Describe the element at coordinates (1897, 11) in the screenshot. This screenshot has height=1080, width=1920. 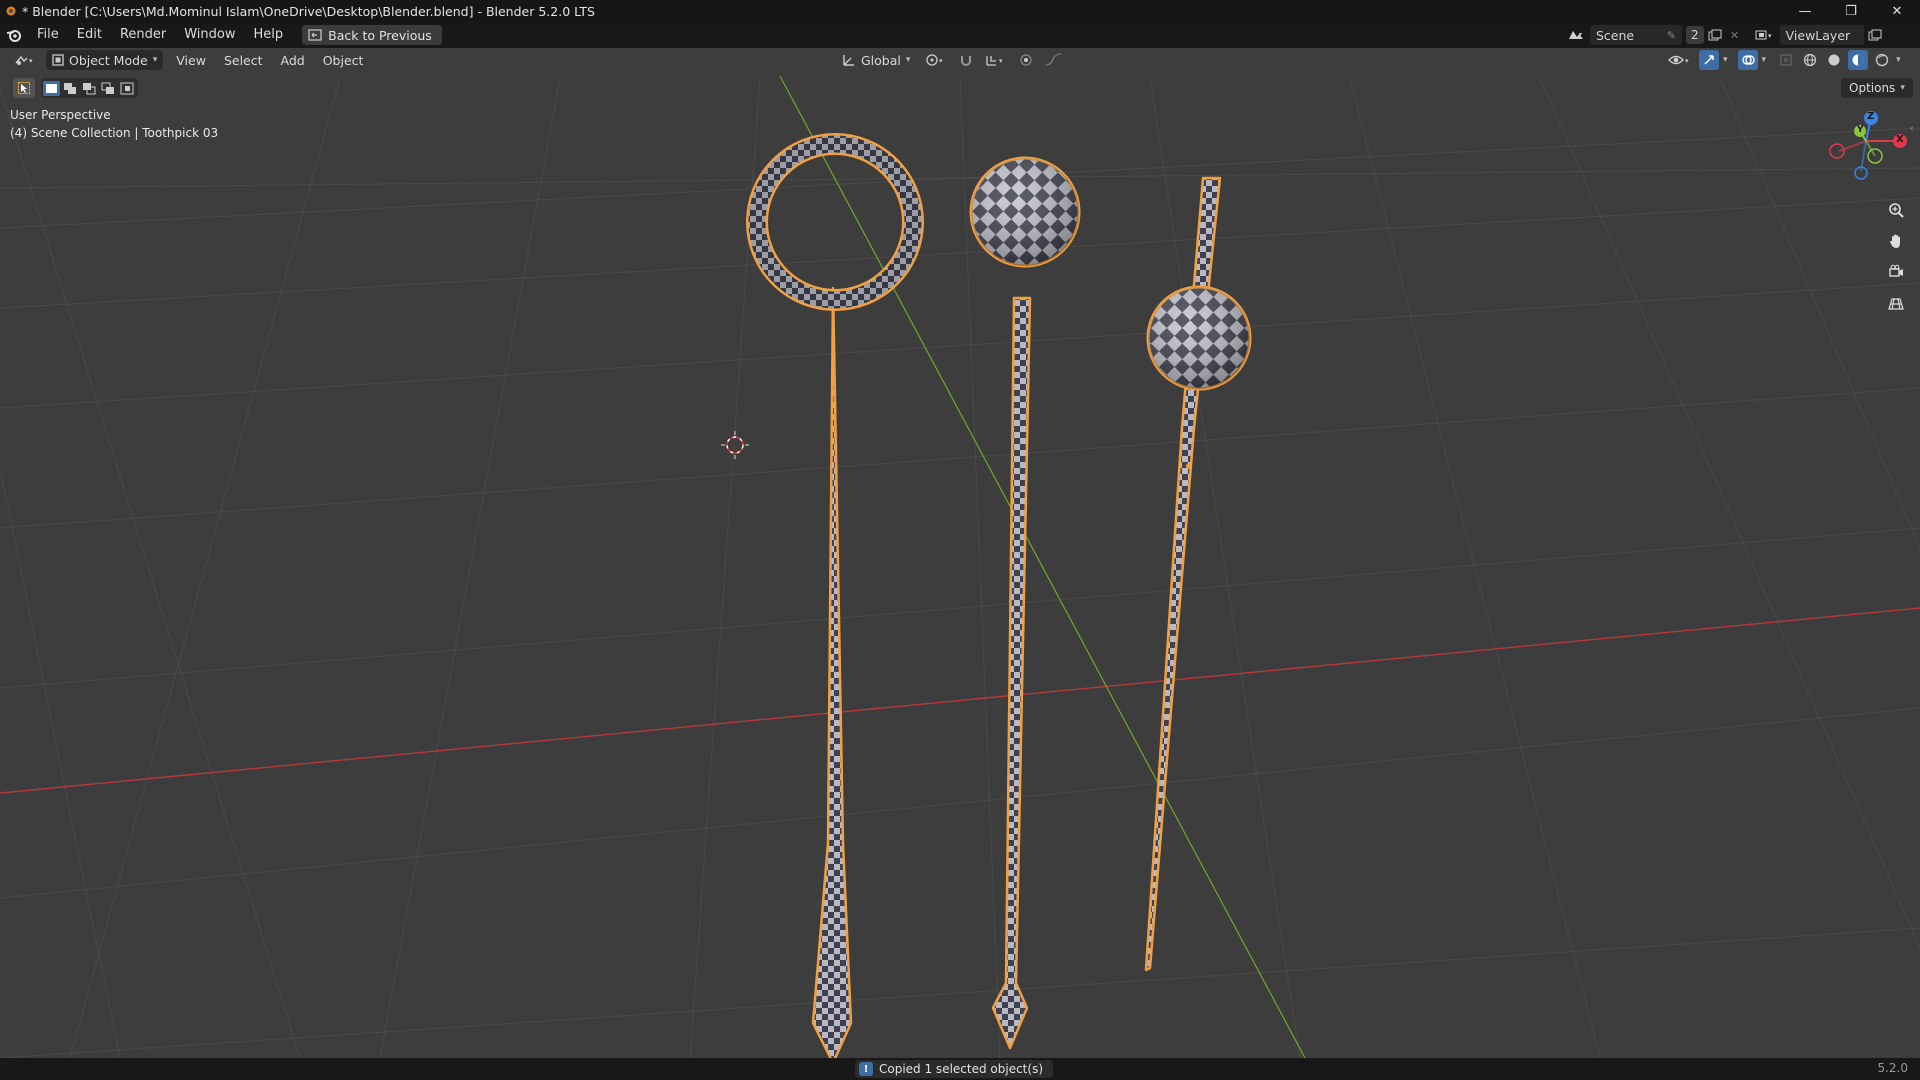
I see `close-button: ✕` at that location.